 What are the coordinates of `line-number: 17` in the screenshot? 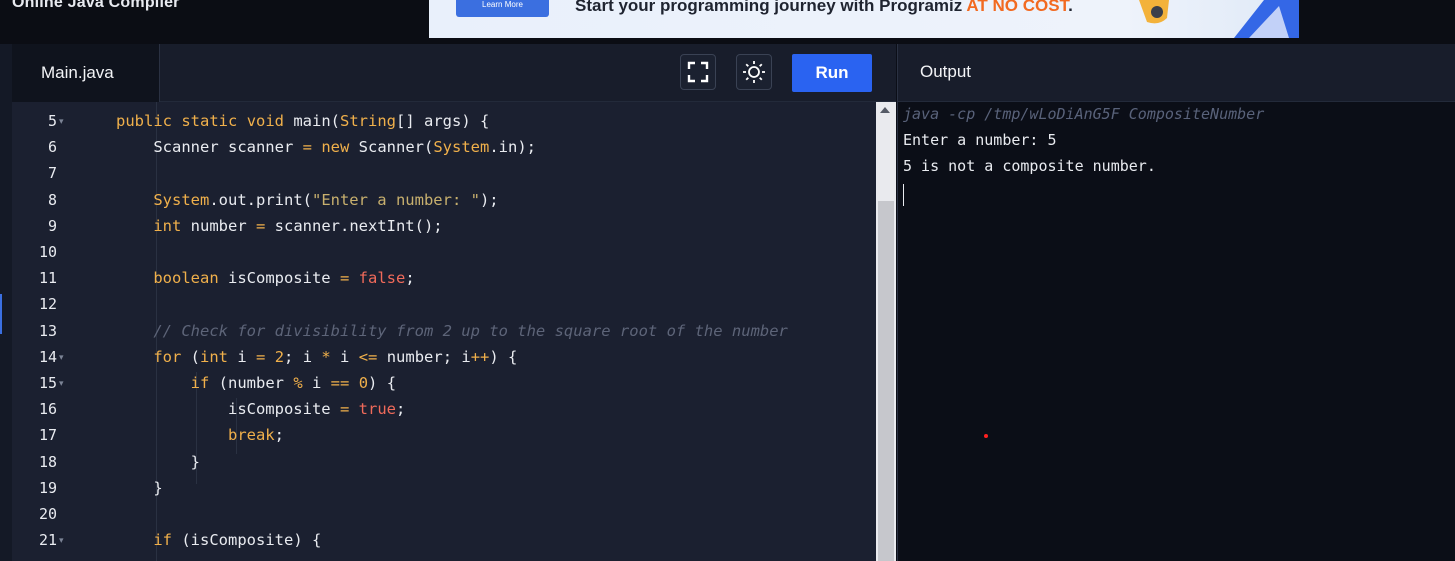 It's located at (47, 435).